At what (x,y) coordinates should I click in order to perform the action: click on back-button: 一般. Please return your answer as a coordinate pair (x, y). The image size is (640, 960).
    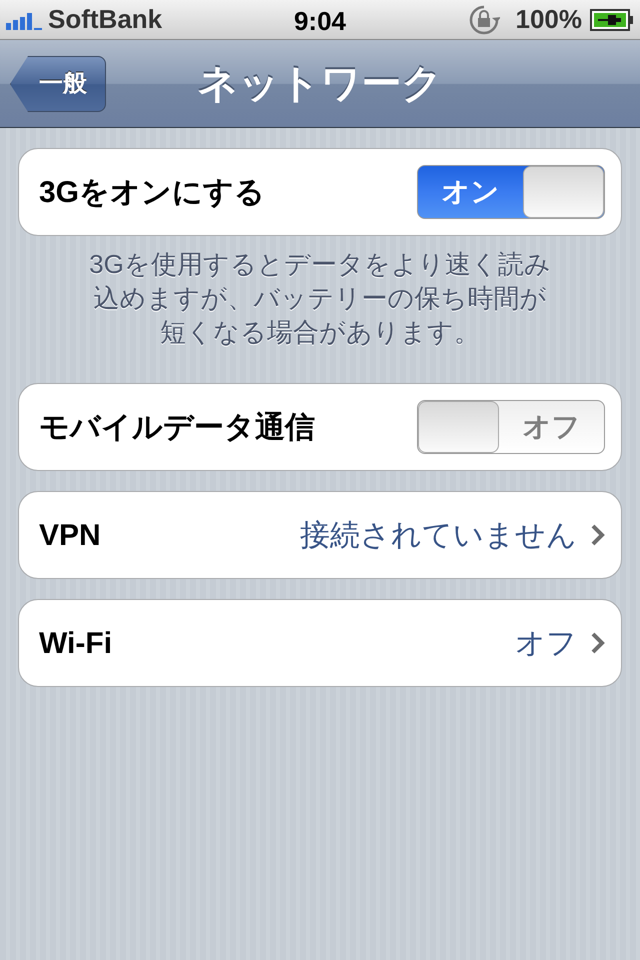
    Looking at the image, I should click on (58, 84).